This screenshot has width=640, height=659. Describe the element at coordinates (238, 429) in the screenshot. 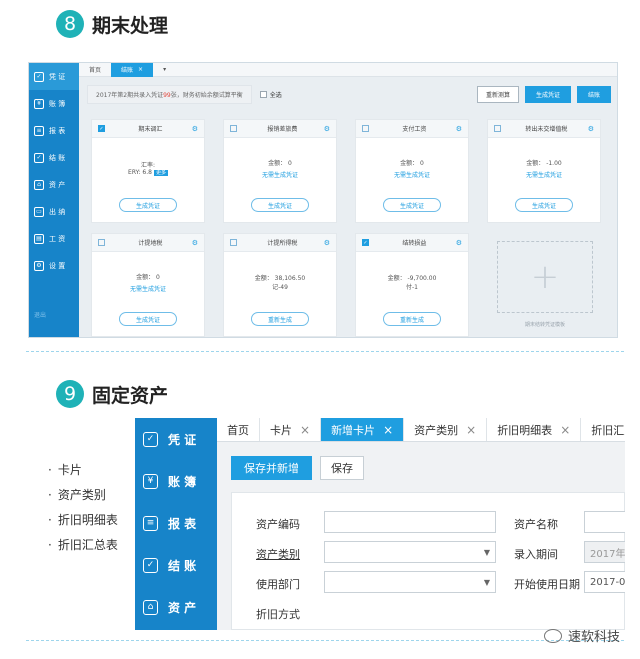

I see `tab-item: 首页` at that location.